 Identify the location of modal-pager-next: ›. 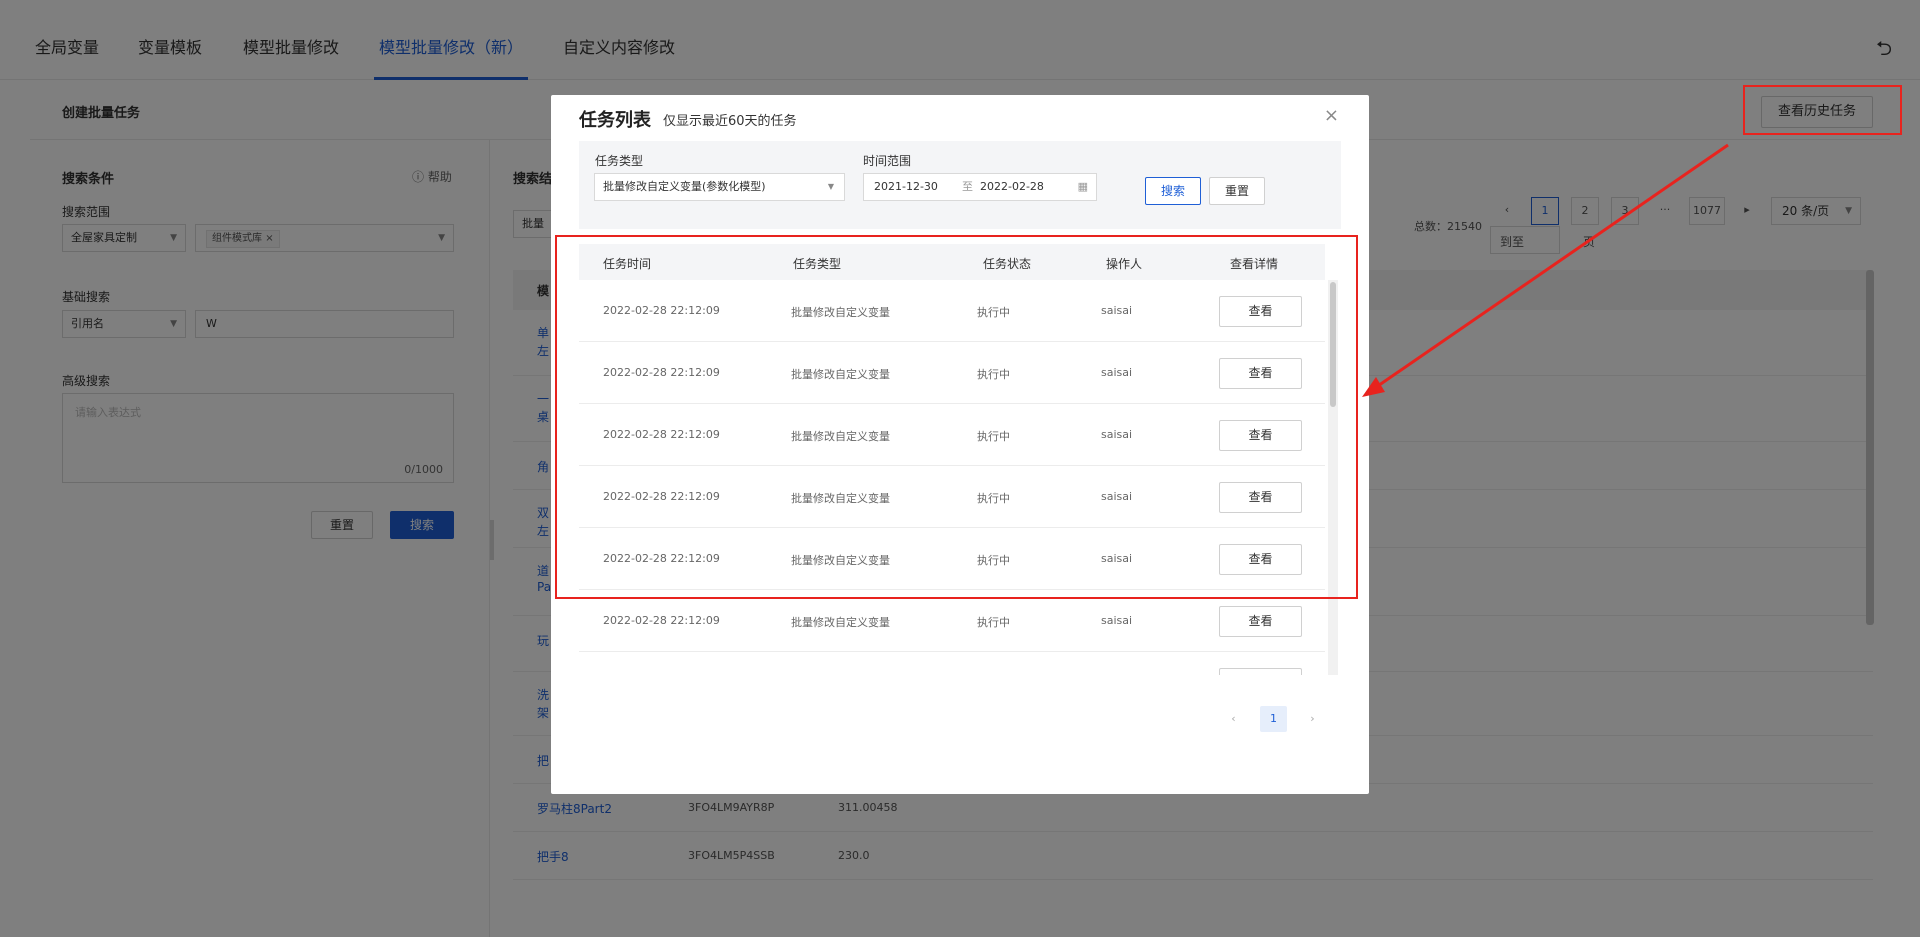
(1312, 719).